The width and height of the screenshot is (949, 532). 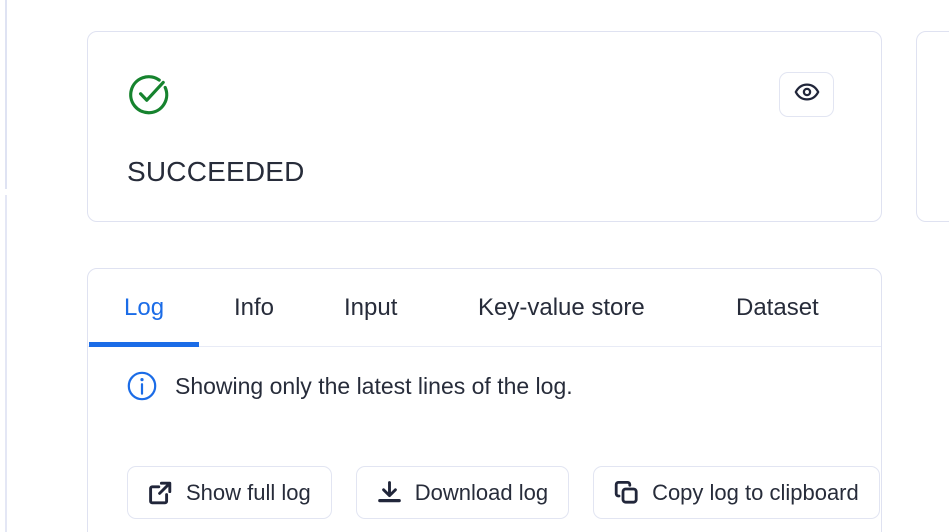 What do you see at coordinates (254, 308) in the screenshot?
I see `tab-info: Info` at bounding box center [254, 308].